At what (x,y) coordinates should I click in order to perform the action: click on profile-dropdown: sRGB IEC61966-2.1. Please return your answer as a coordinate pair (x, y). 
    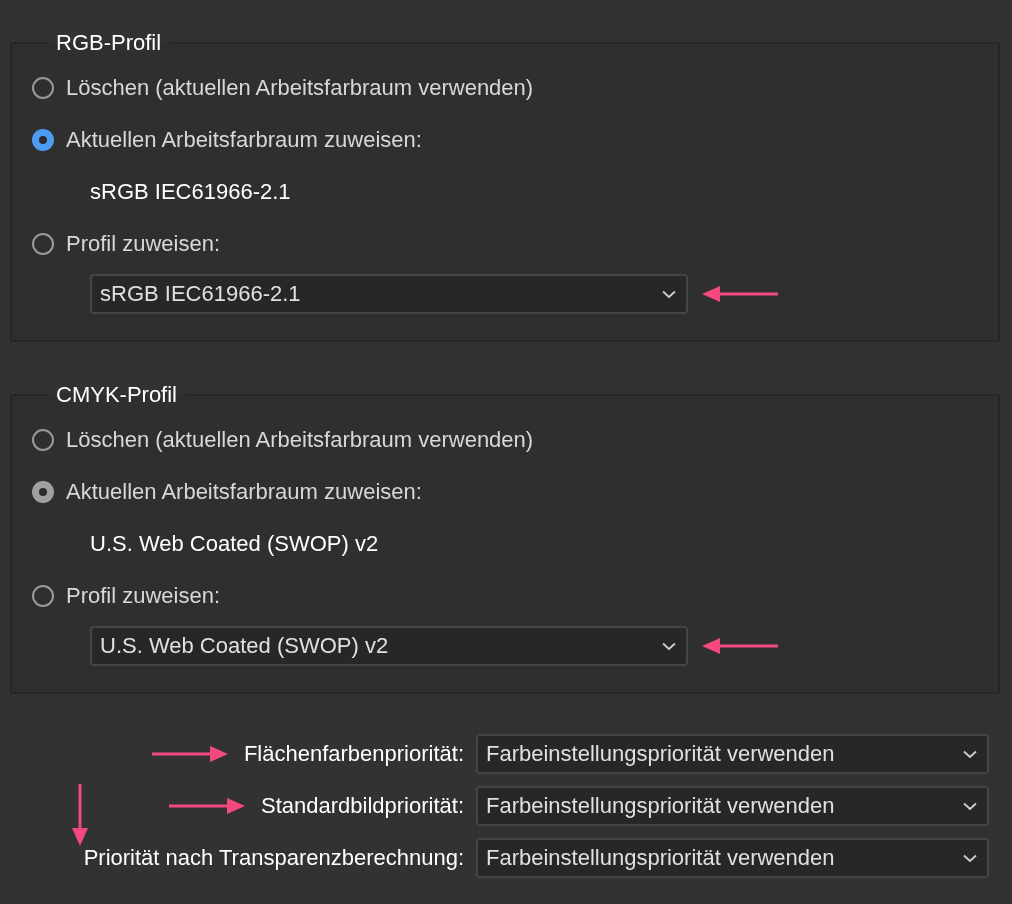
    Looking at the image, I should click on (389, 294).